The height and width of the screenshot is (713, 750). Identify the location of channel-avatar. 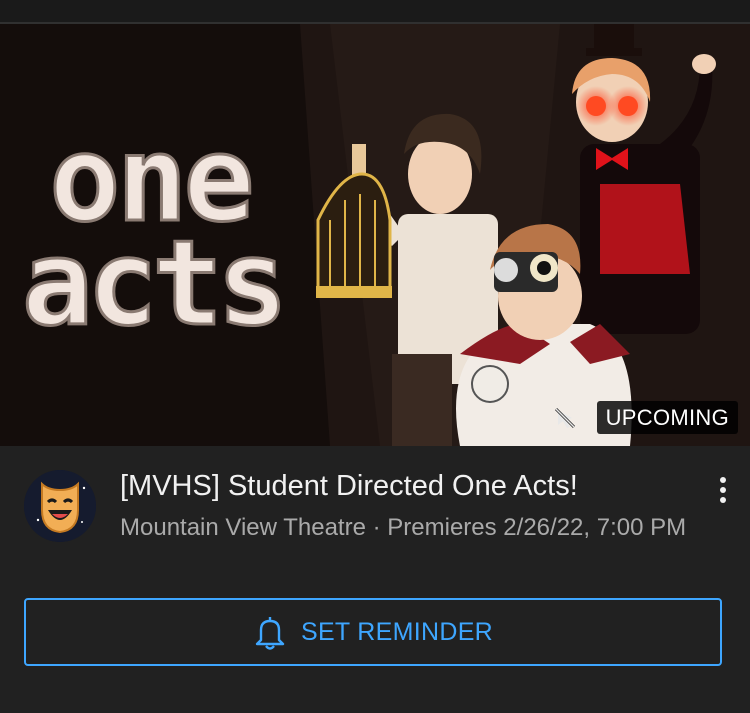
(60, 506).